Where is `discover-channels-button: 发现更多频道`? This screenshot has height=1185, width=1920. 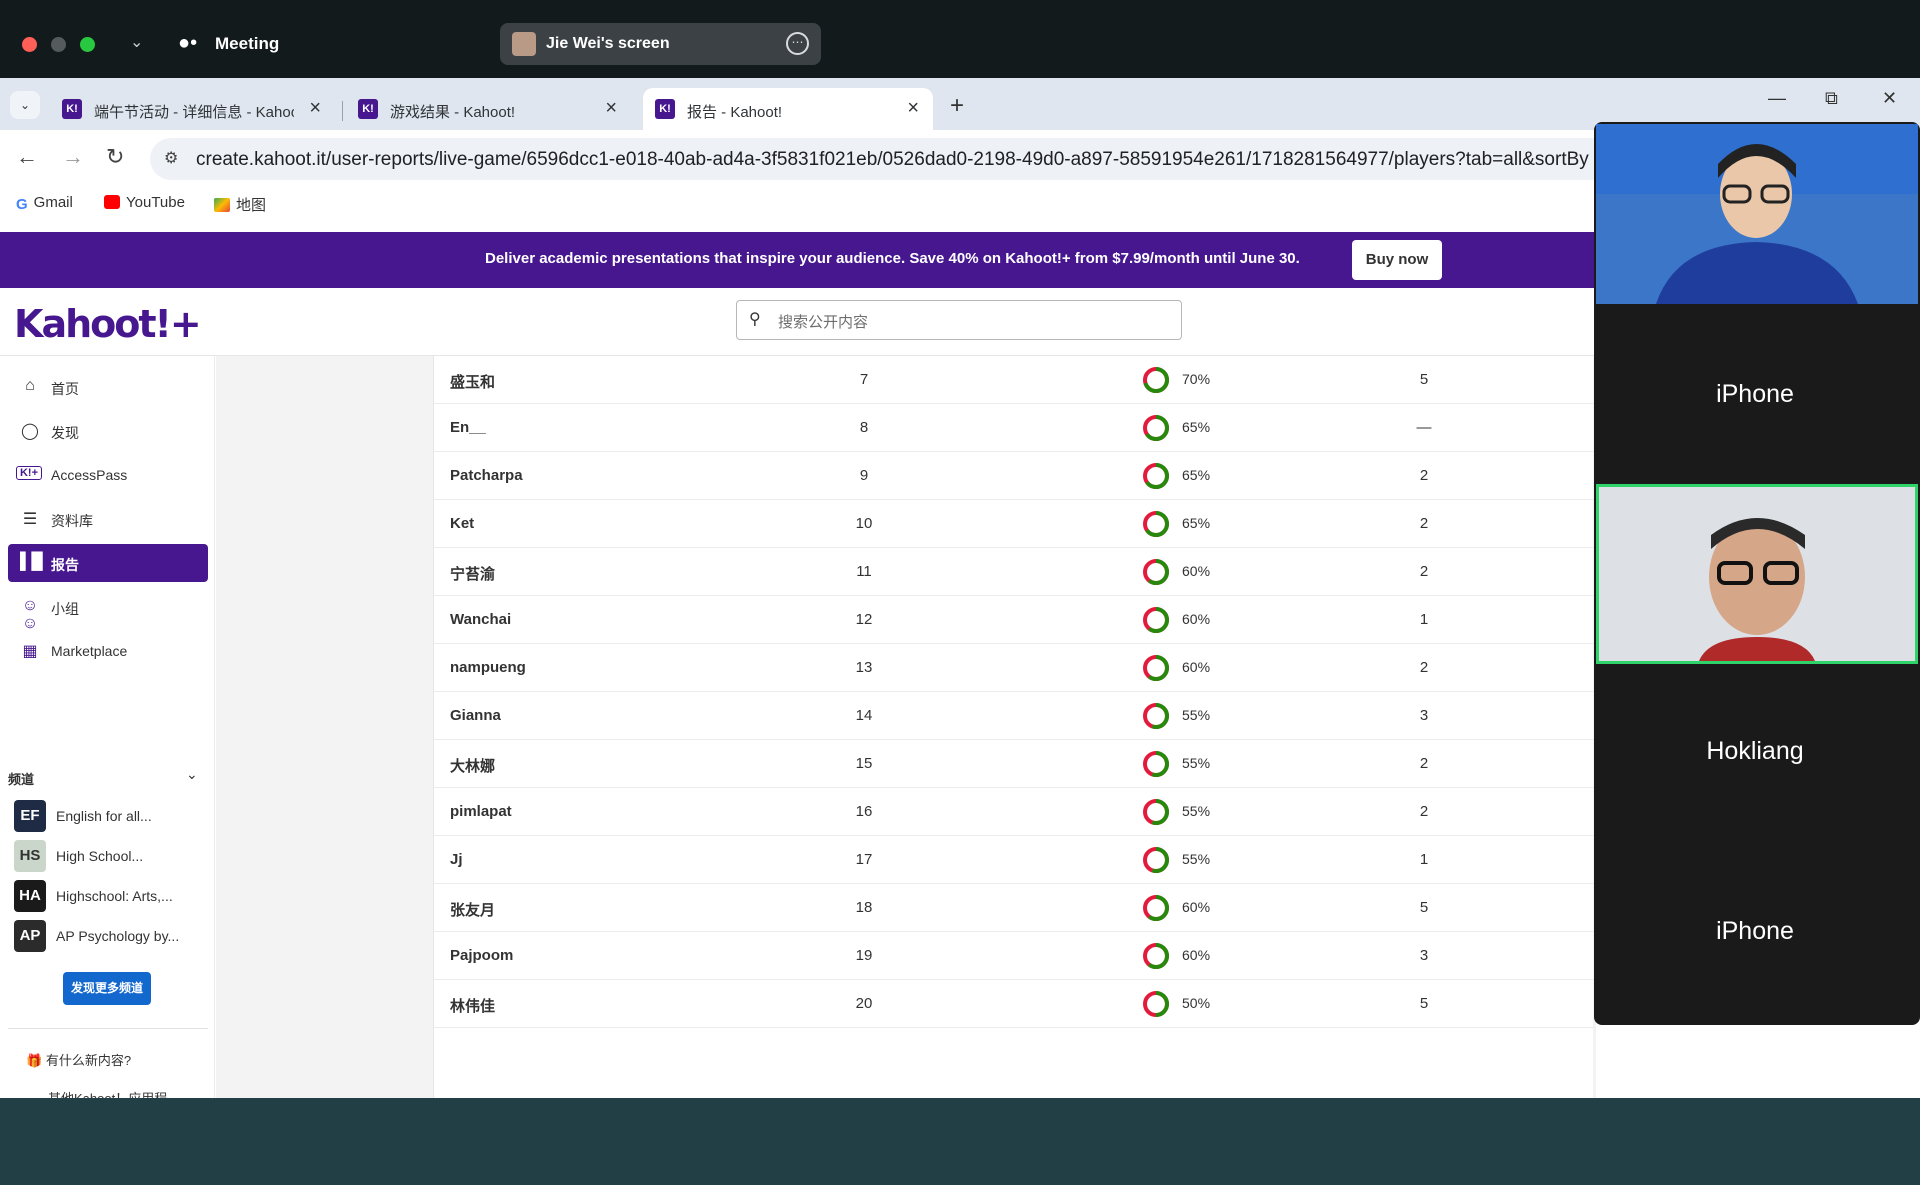
discover-channels-button: 发现更多频道 is located at coordinates (107, 988).